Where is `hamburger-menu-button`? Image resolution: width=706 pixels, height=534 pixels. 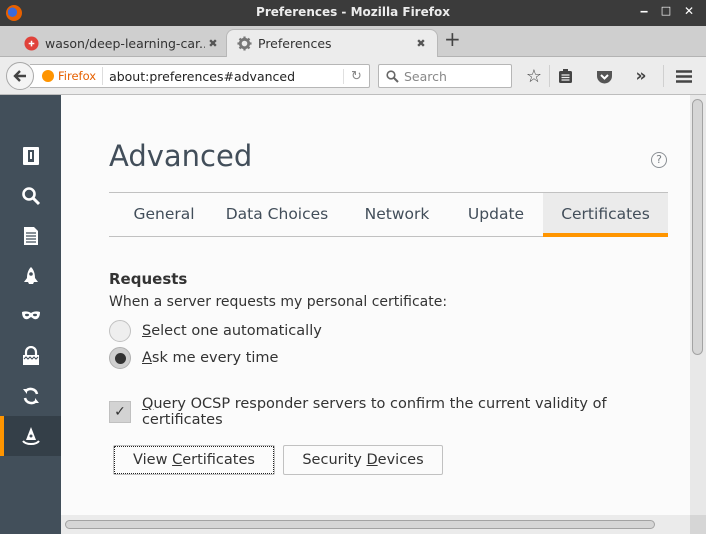 hamburger-menu-button is located at coordinates (684, 76).